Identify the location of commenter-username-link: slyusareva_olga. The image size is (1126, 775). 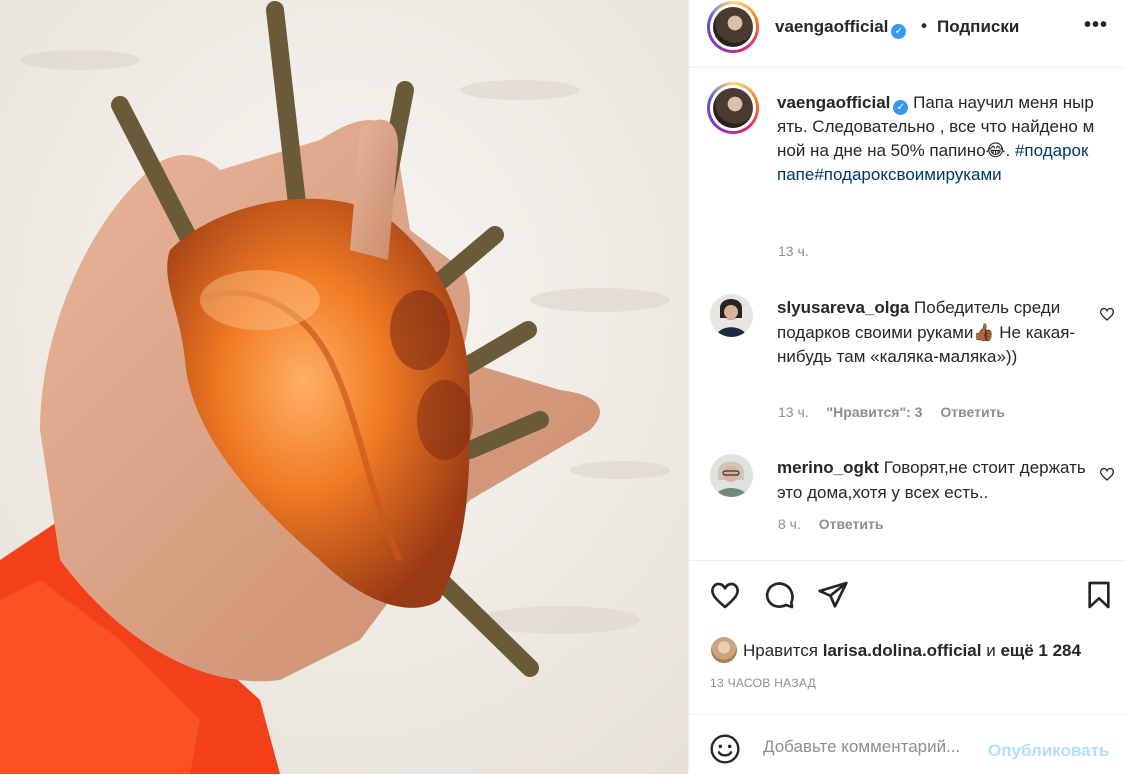
(843, 307).